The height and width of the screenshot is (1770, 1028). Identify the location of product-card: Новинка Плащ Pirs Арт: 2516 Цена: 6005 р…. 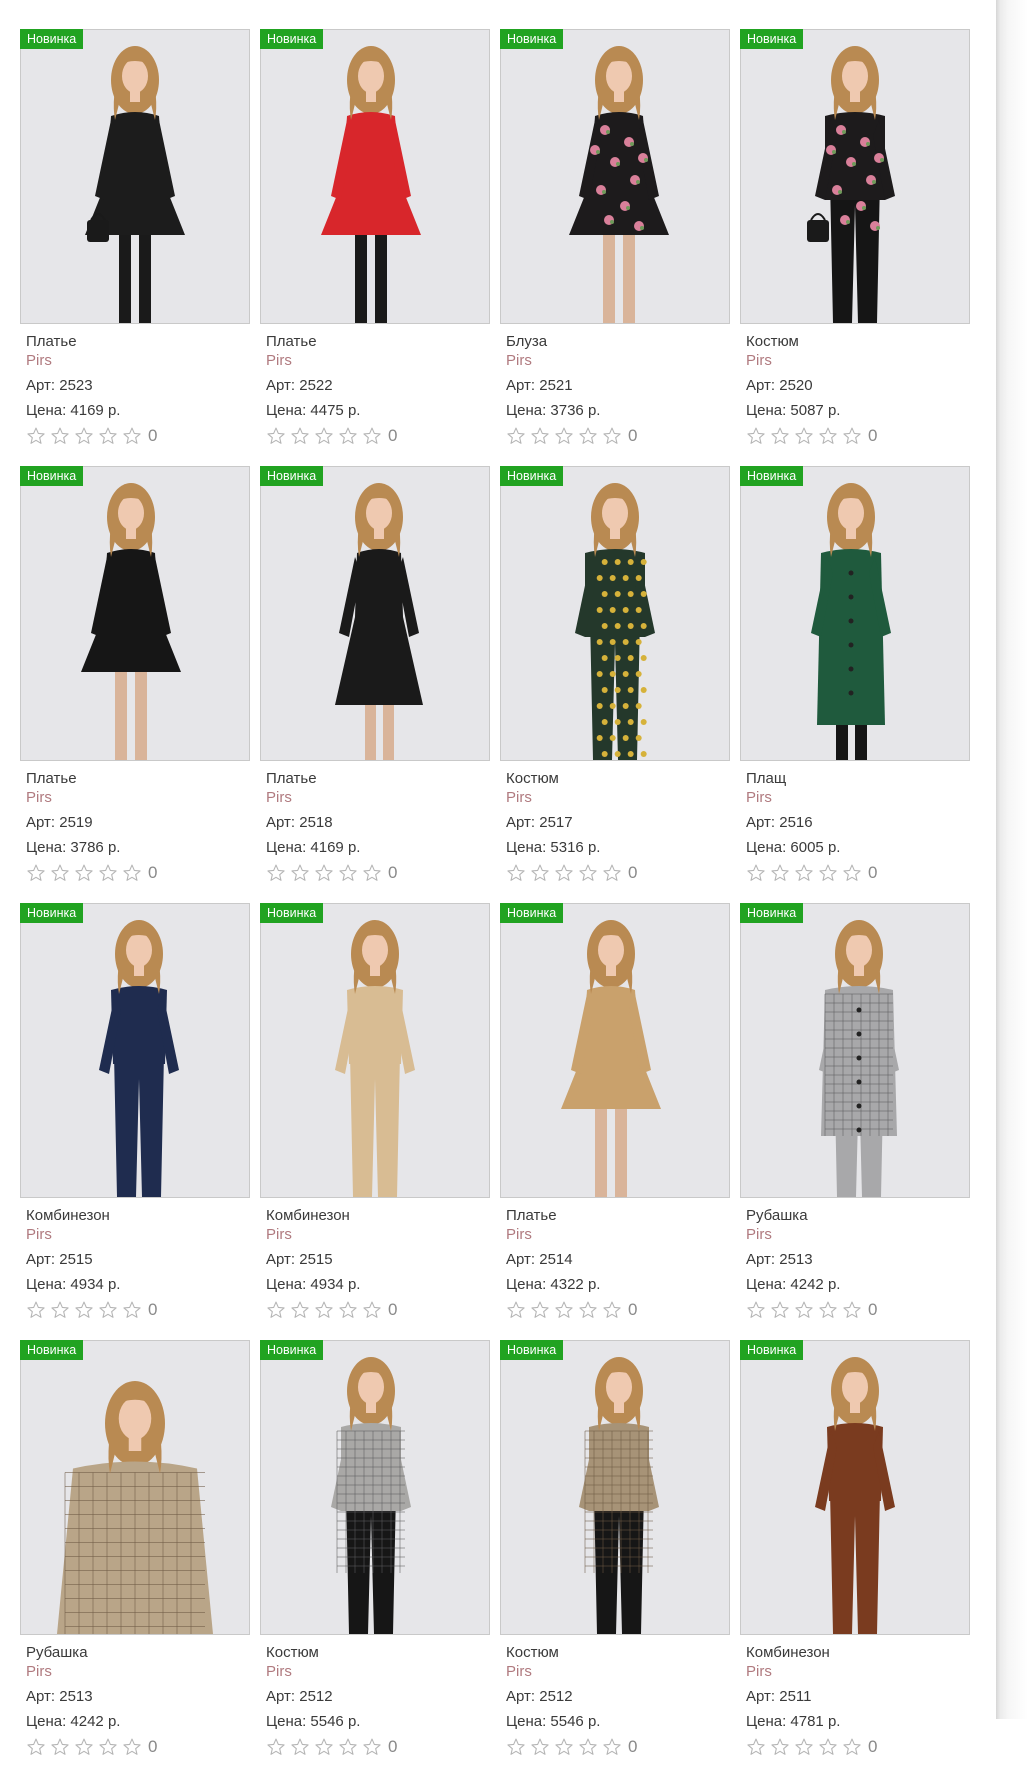
(855, 681).